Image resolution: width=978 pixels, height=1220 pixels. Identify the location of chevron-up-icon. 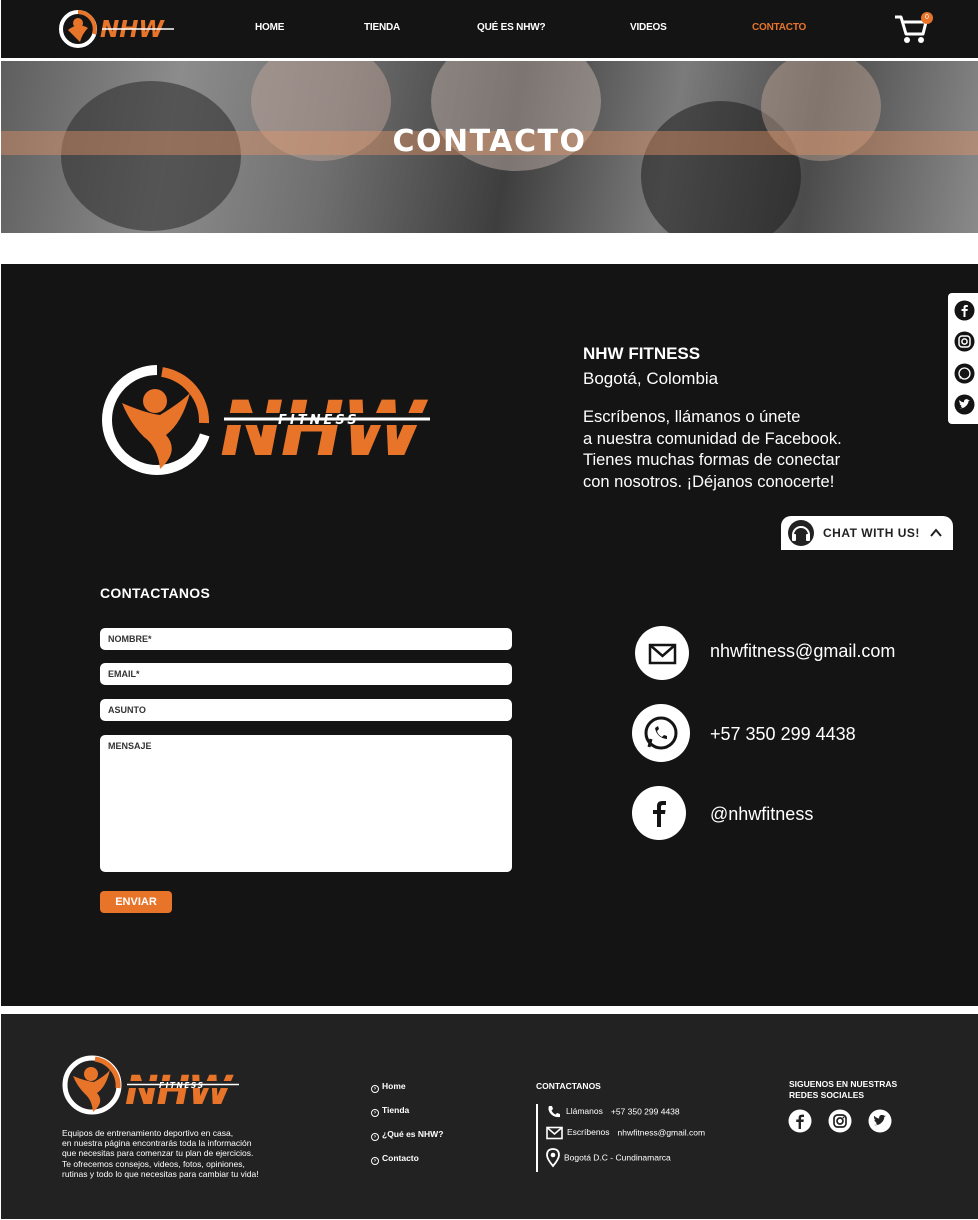
(936, 532).